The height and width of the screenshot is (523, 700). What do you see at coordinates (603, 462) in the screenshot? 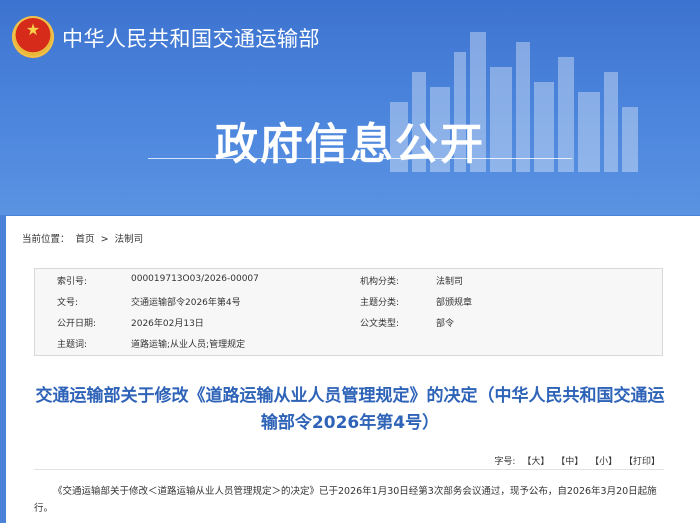
I see `font-small-button: 【小】` at bounding box center [603, 462].